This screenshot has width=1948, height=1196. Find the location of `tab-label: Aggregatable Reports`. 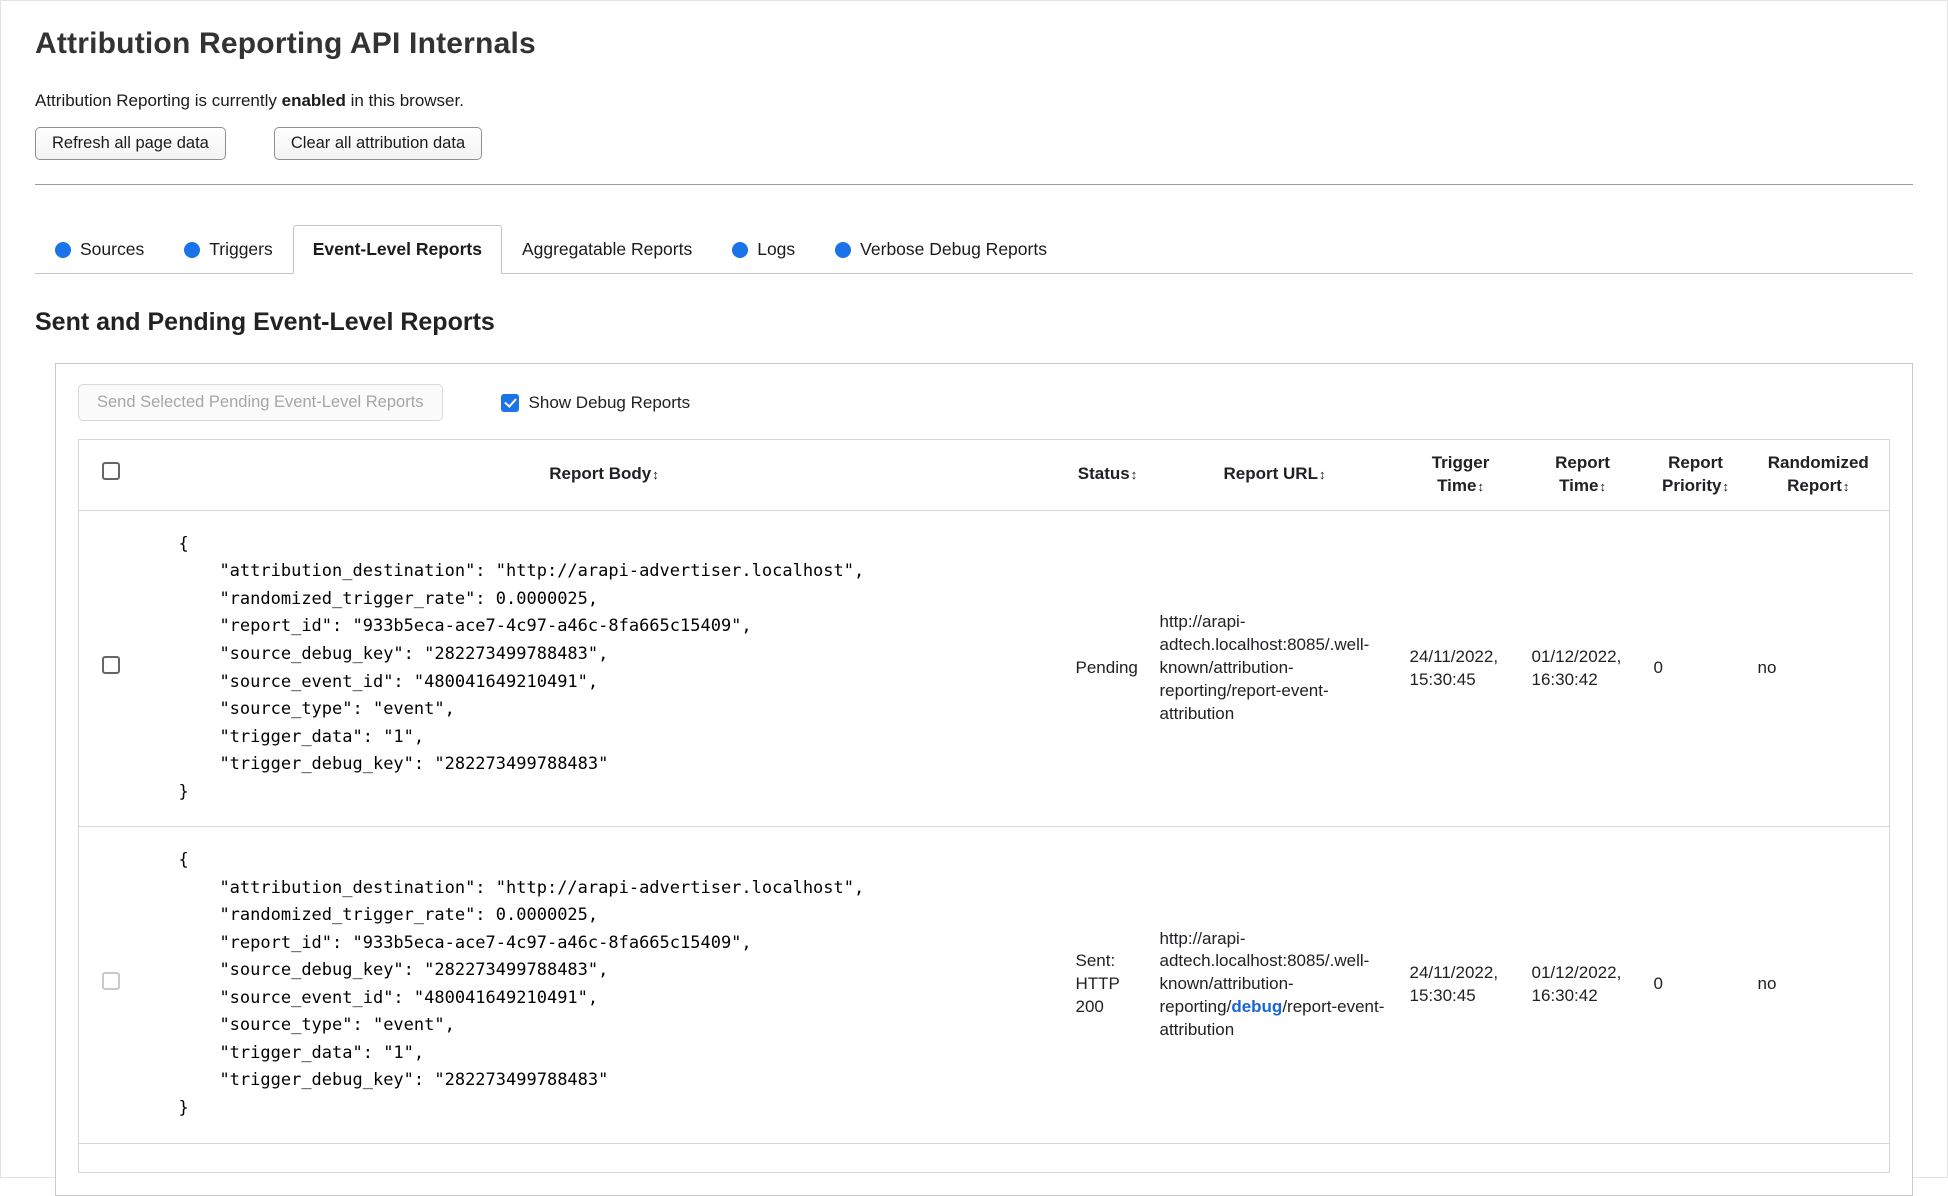

tab-label: Aggregatable Reports is located at coordinates (607, 249).